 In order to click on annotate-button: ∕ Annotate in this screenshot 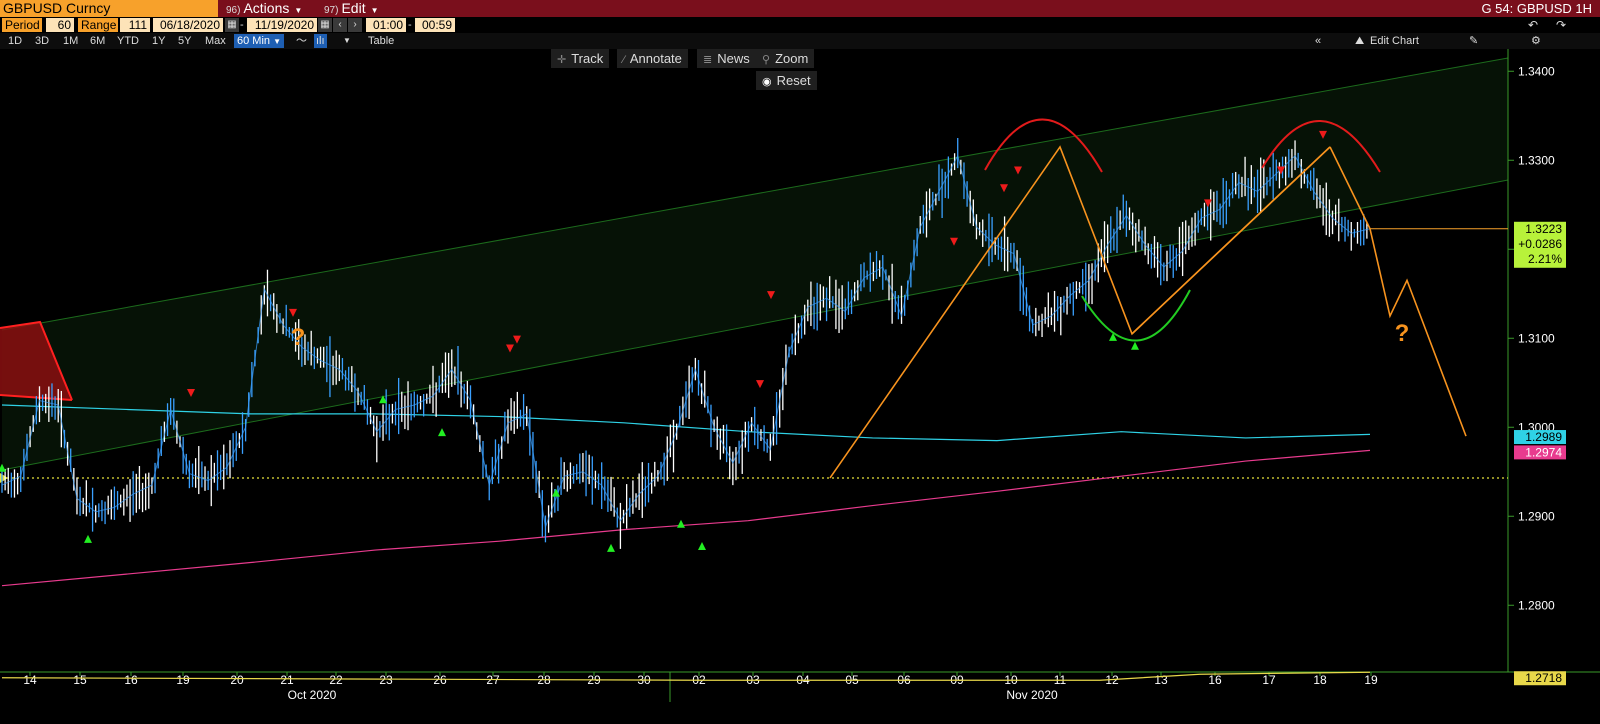, I will do `click(652, 58)`.